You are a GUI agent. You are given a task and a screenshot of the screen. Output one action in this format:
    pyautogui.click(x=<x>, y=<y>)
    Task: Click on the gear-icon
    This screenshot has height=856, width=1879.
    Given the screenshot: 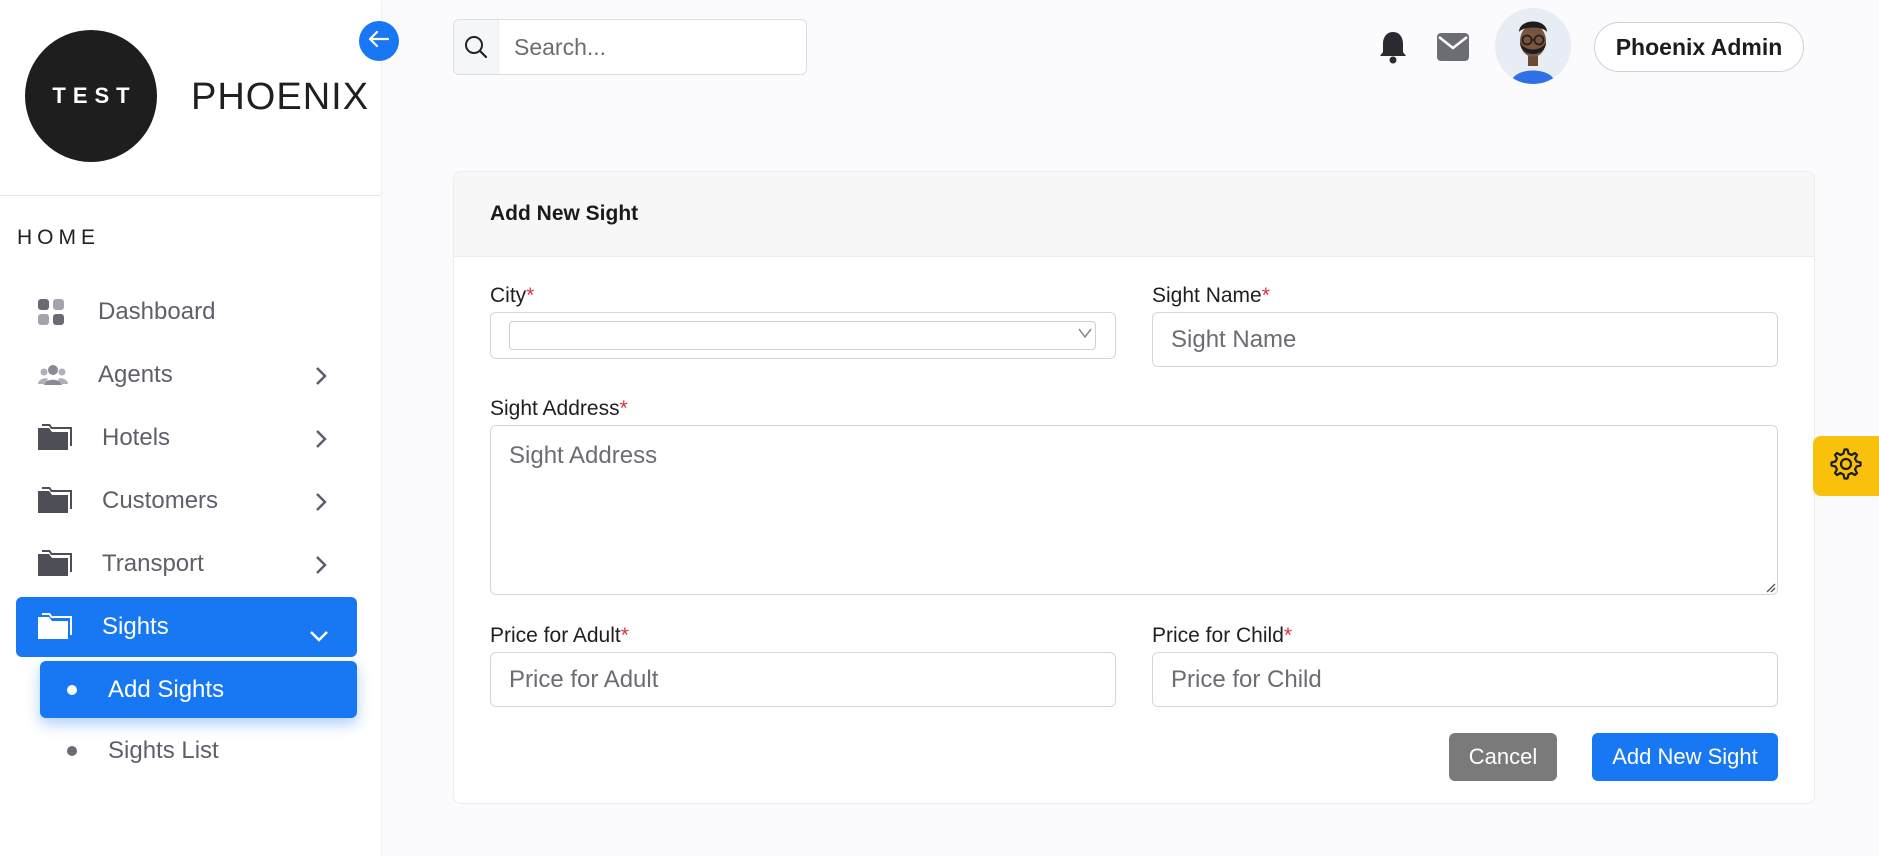 What is the action you would take?
    pyautogui.click(x=1846, y=466)
    